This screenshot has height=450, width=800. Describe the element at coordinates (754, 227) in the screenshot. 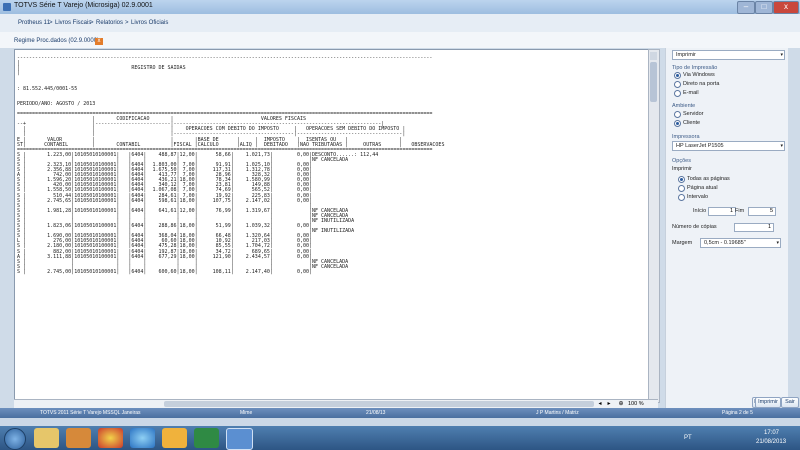

I see `copies-input: 1` at that location.